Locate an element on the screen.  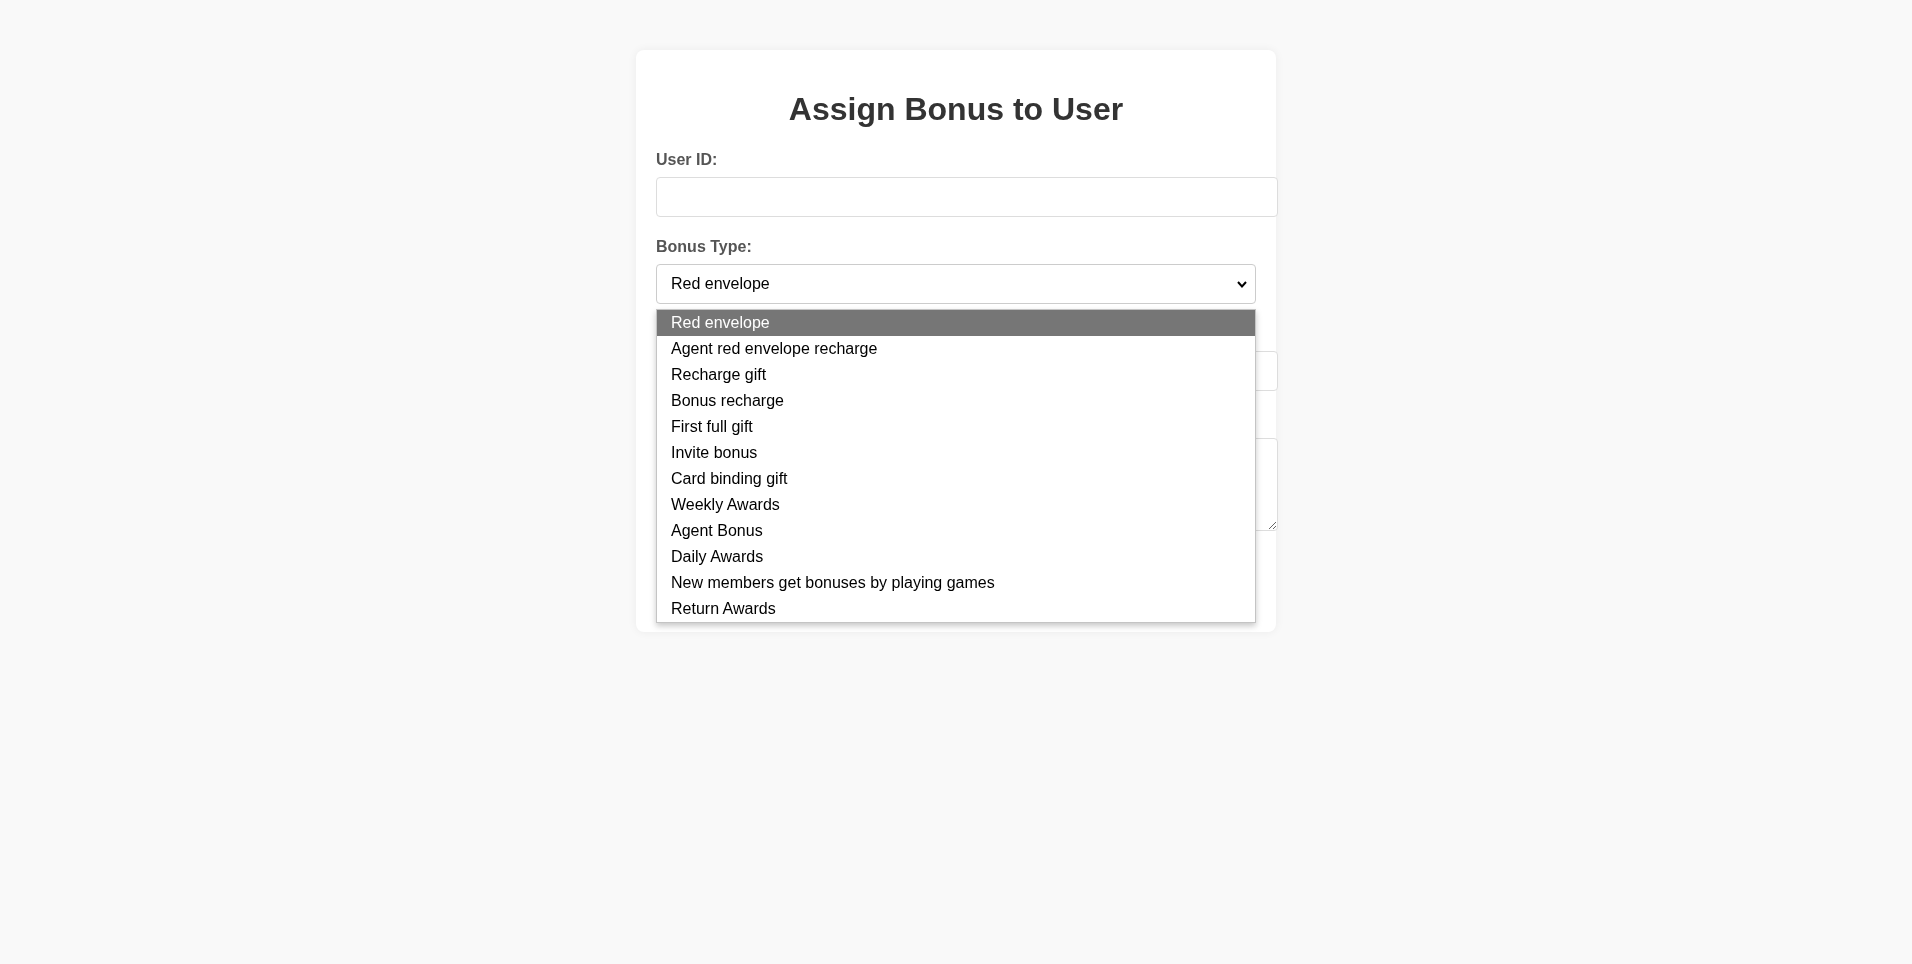
dropdown-option: First full gift is located at coordinates (956, 427).